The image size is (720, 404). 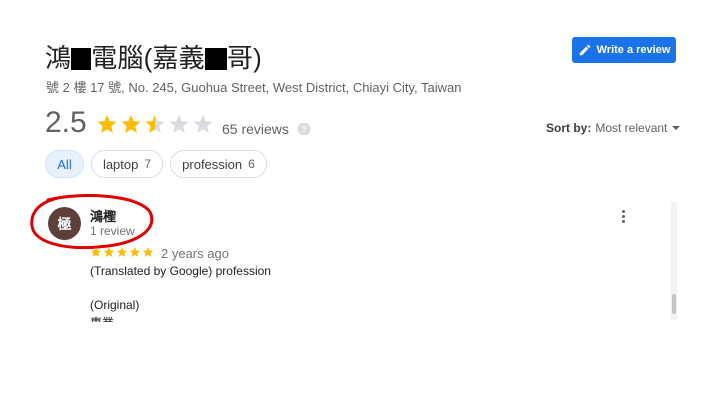 What do you see at coordinates (180, 271) in the screenshot?
I see `review-text: (Translated by Google) profession` at bounding box center [180, 271].